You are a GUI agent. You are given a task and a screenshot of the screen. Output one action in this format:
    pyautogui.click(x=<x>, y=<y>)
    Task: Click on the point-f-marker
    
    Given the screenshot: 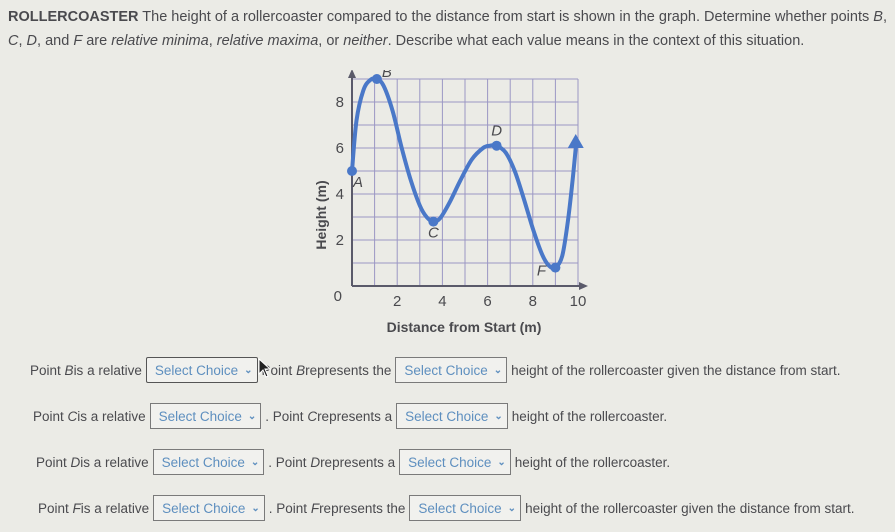 What is the action you would take?
    pyautogui.click(x=555, y=267)
    